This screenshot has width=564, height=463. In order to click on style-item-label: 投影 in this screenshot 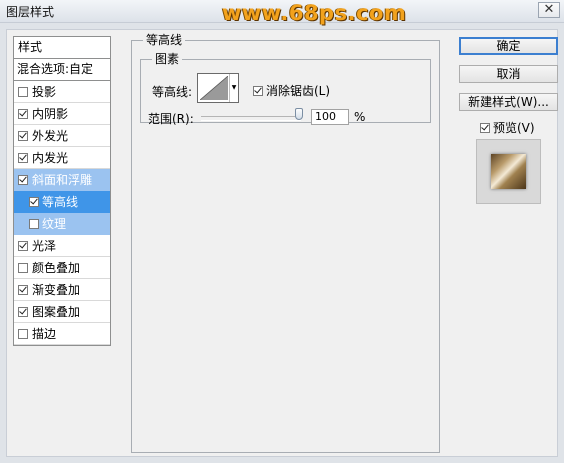, I will do `click(44, 92)`.